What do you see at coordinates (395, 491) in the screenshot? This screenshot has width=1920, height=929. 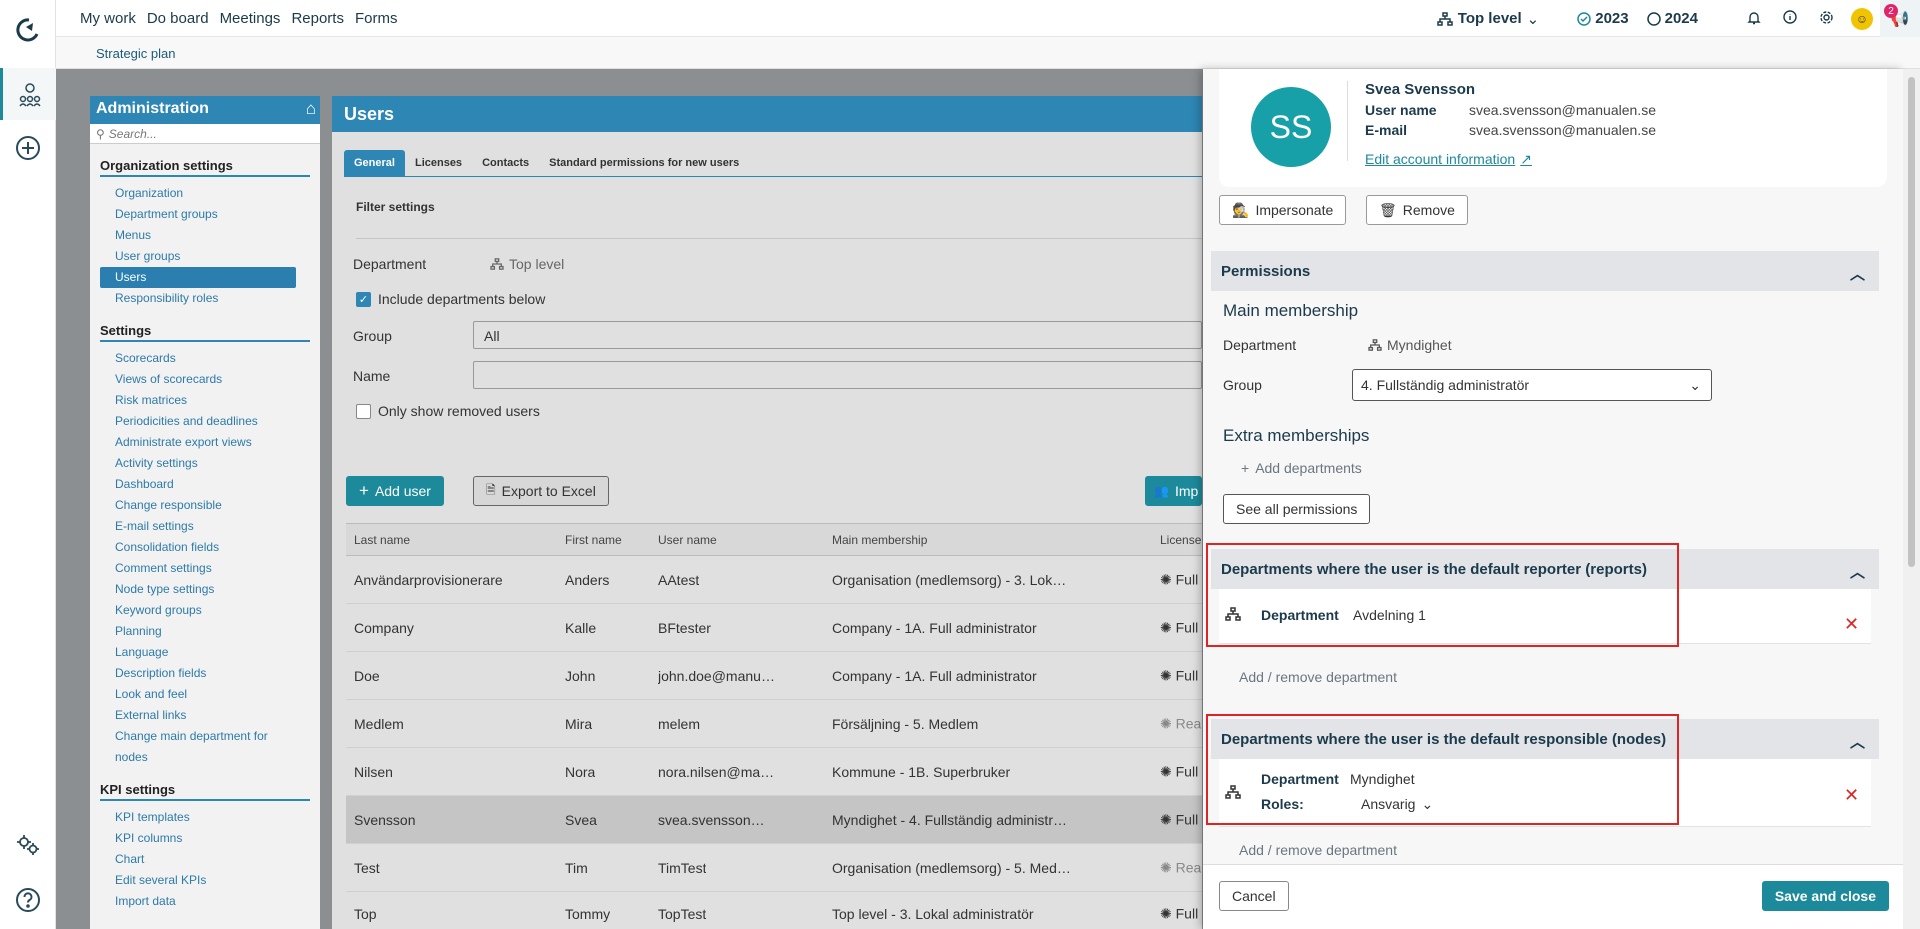 I see `add-user-button: + Add user` at bounding box center [395, 491].